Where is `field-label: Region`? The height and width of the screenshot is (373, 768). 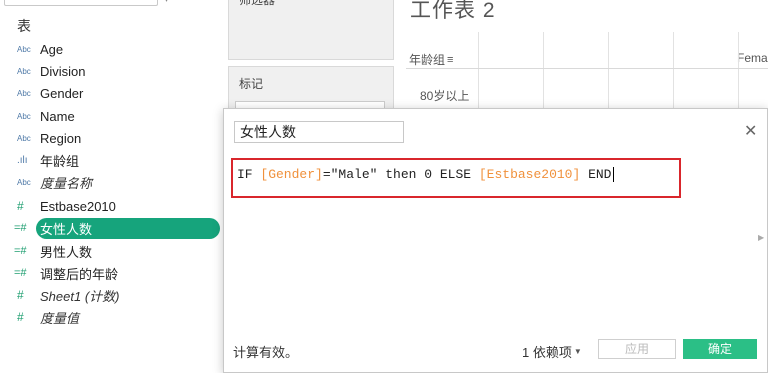
field-label: Region is located at coordinates (61, 138).